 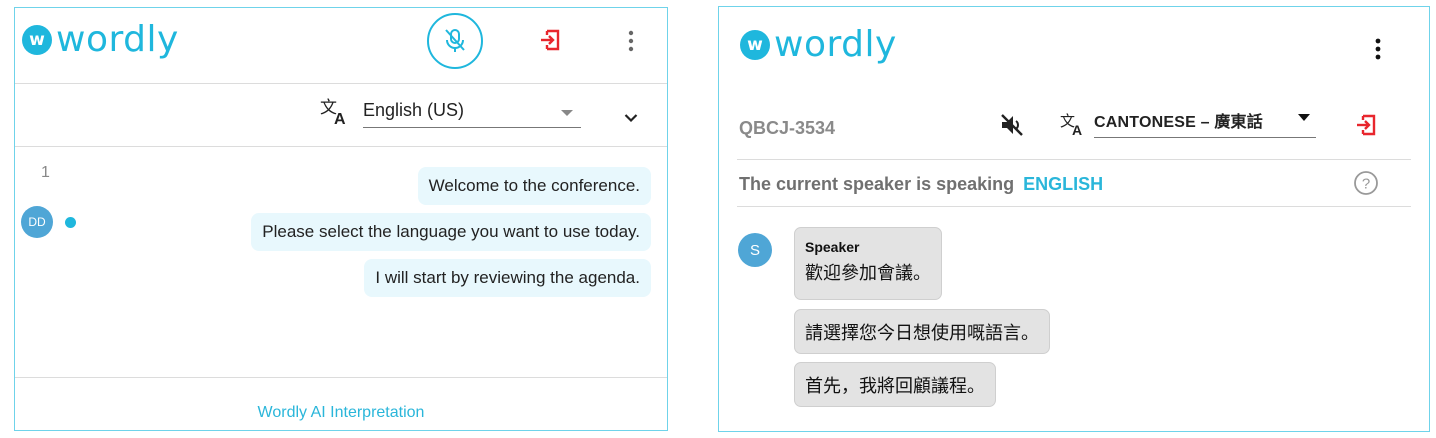 What do you see at coordinates (341, 83) in the screenshot?
I see `header-divider` at bounding box center [341, 83].